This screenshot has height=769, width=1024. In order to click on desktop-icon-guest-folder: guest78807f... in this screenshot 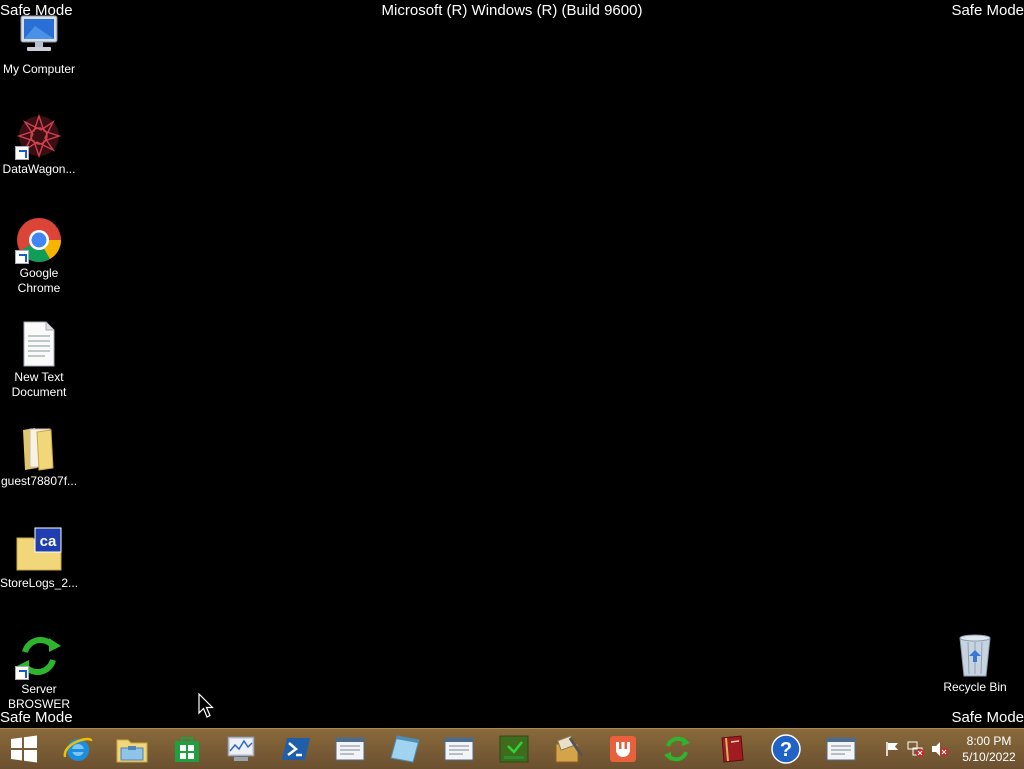, I will do `click(39, 456)`.